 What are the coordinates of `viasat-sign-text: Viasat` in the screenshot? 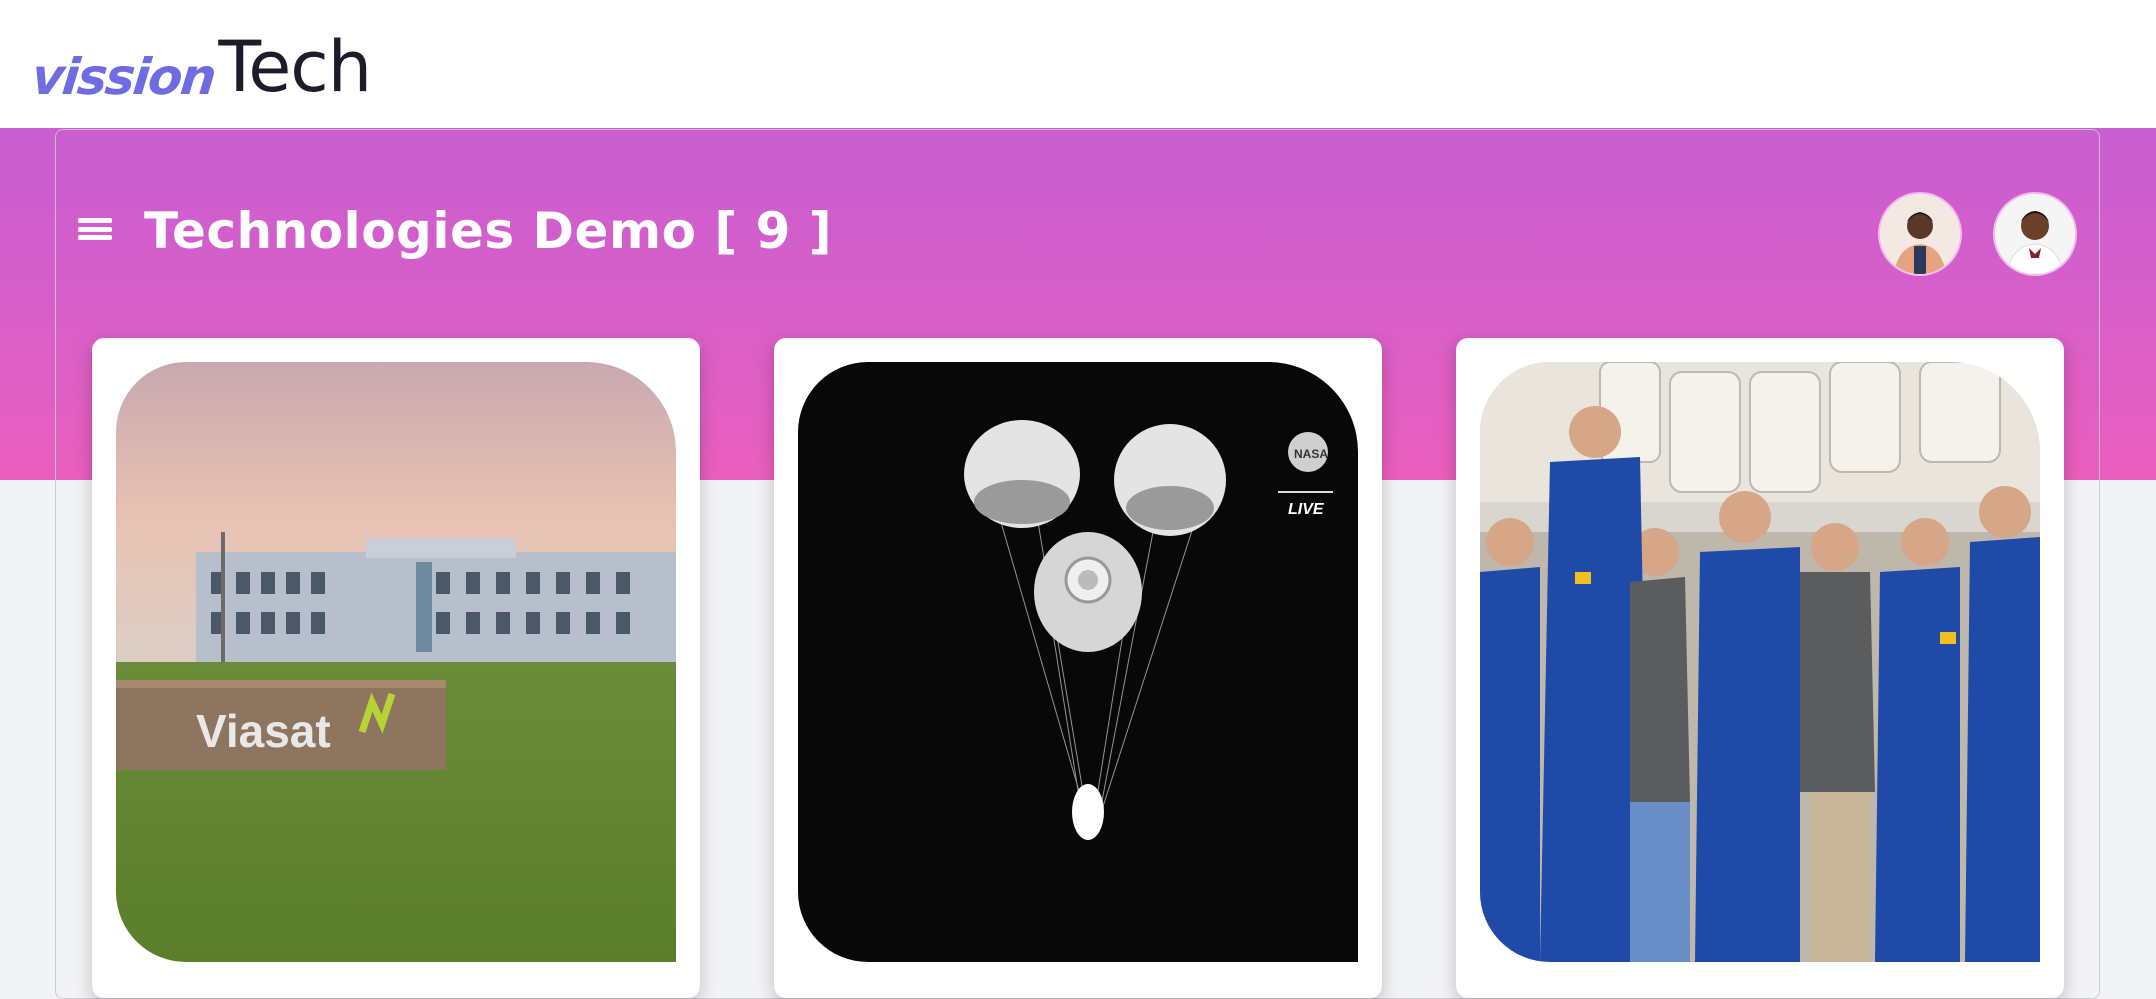 It's located at (263, 731).